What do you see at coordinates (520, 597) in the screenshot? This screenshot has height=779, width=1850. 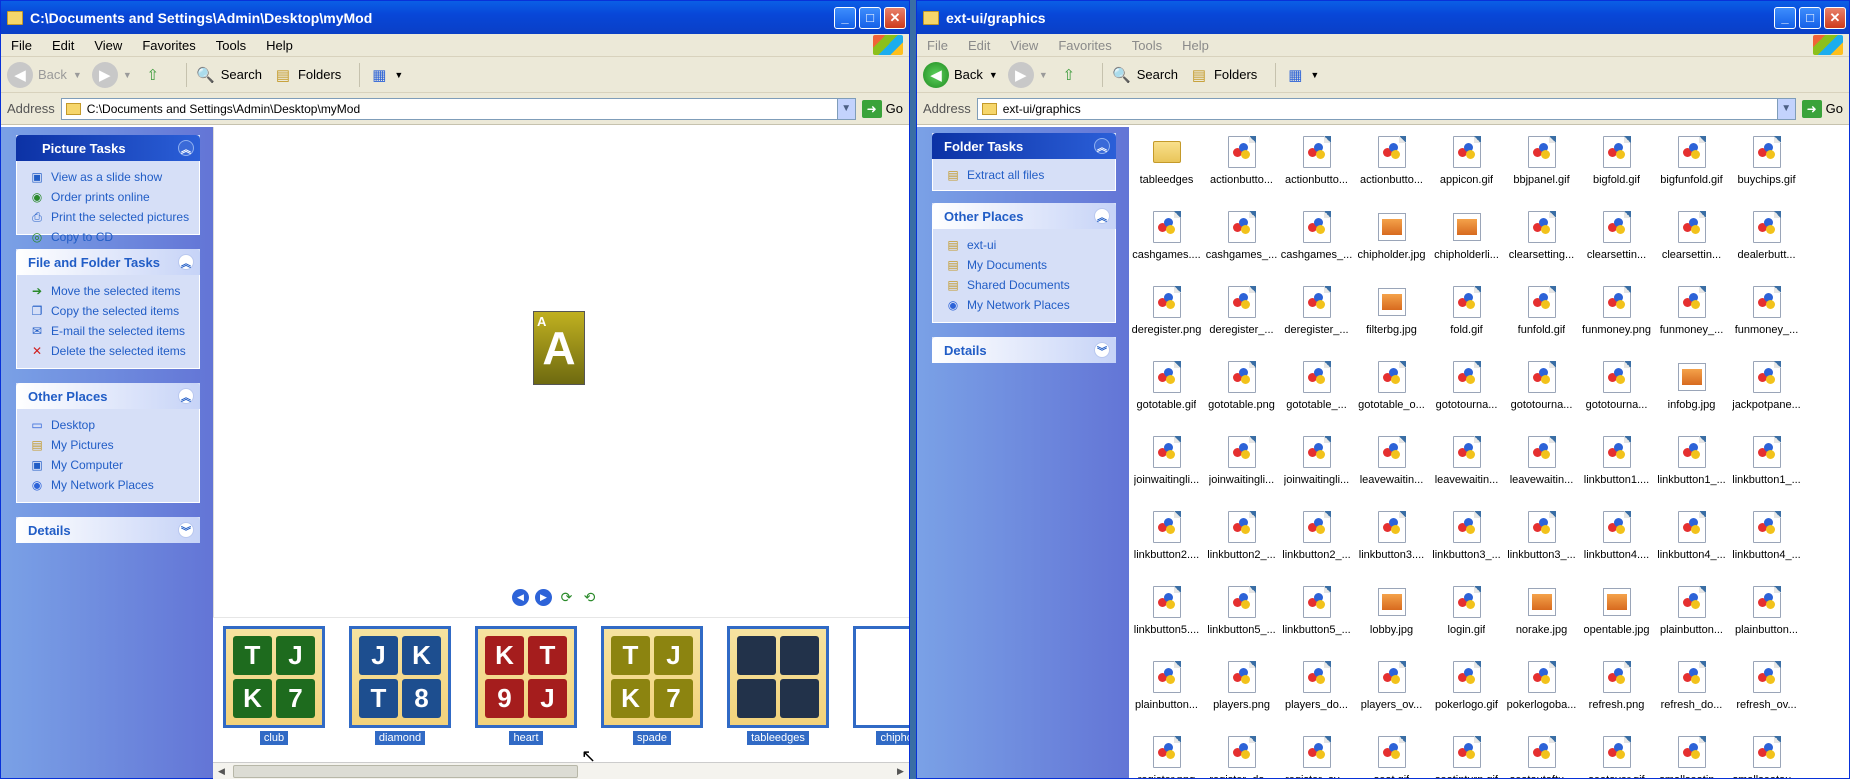 I see `previous-image-icon: ◀` at bounding box center [520, 597].